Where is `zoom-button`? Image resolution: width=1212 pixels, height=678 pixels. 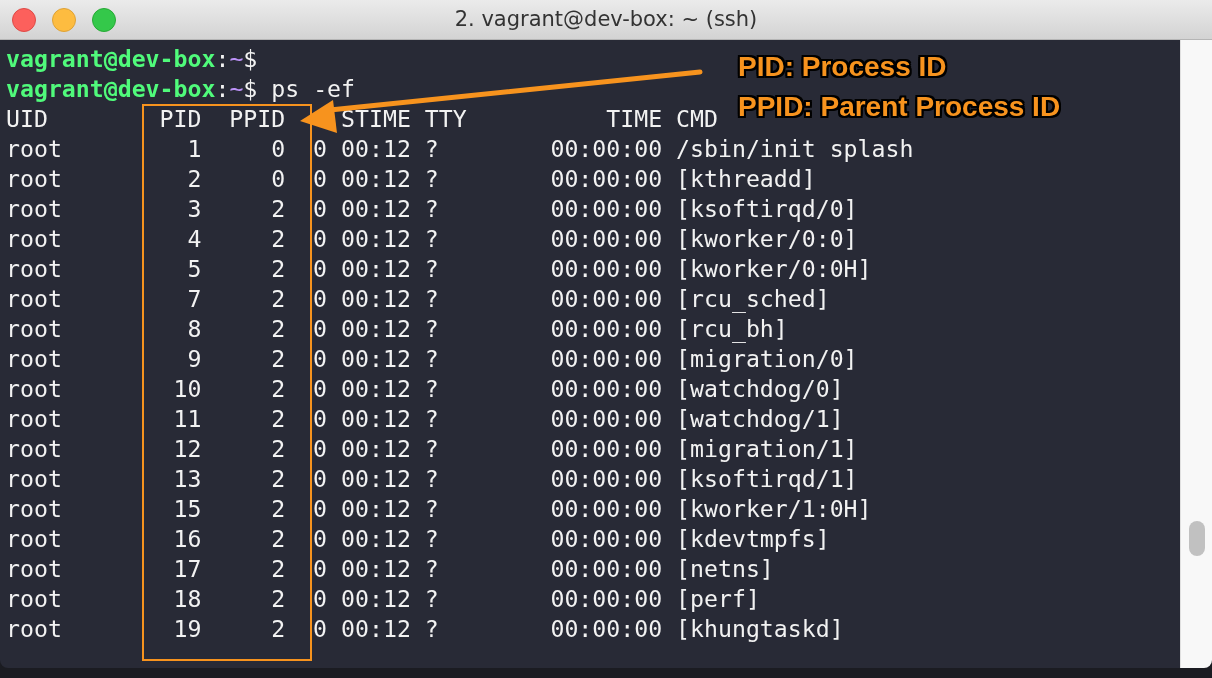 zoom-button is located at coordinates (104, 20).